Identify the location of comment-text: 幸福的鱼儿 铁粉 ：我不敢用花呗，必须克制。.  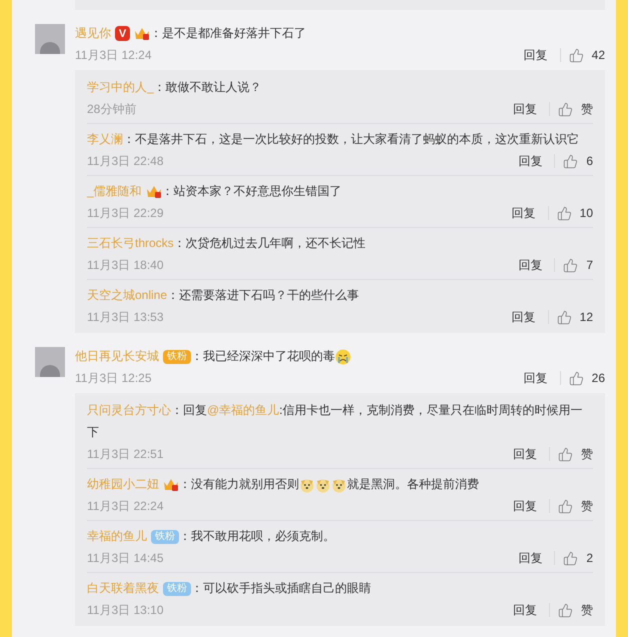
(211, 537).